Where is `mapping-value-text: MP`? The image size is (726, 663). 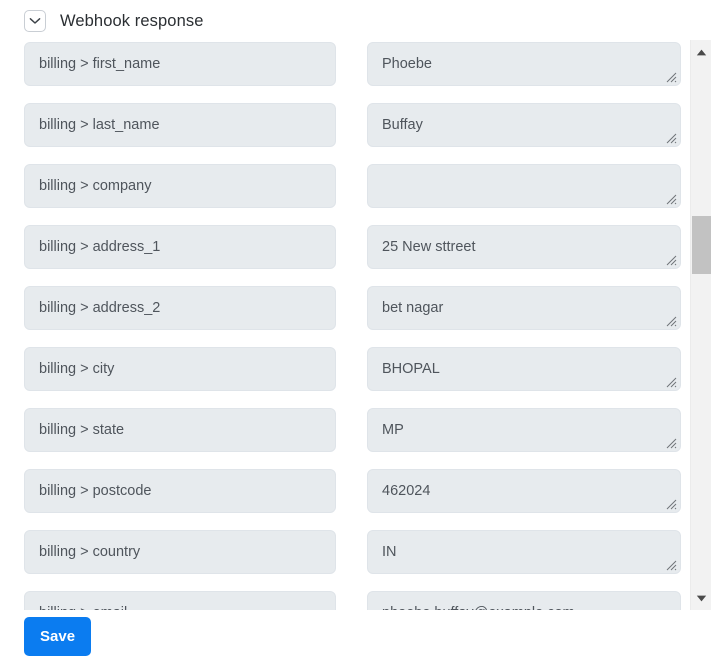 mapping-value-text: MP is located at coordinates (393, 430).